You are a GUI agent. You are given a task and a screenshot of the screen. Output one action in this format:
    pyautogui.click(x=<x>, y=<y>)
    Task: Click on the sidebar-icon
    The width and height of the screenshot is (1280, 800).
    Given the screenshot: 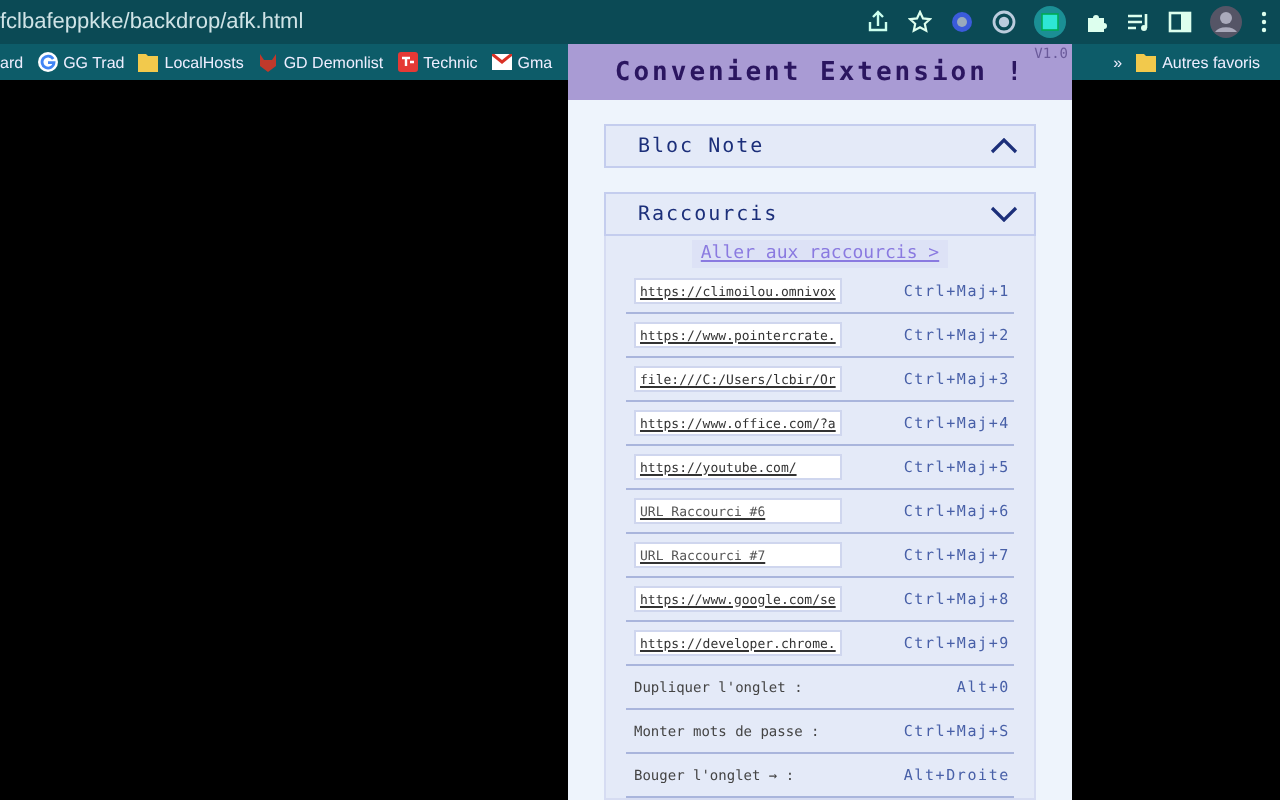 What is the action you would take?
    pyautogui.click(x=1180, y=22)
    